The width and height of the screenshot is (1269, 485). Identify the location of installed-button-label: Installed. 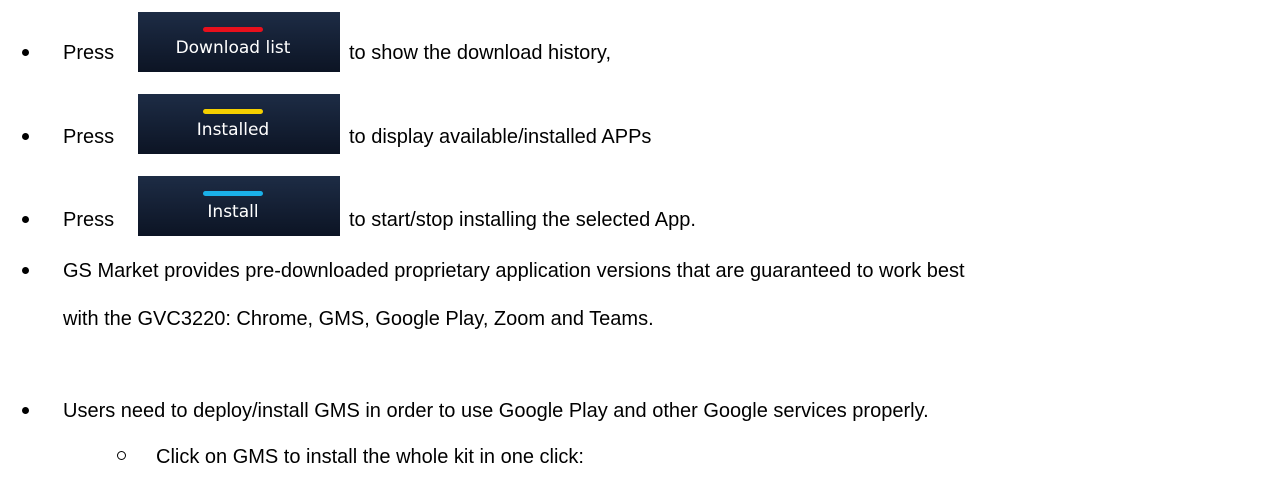
(233, 130).